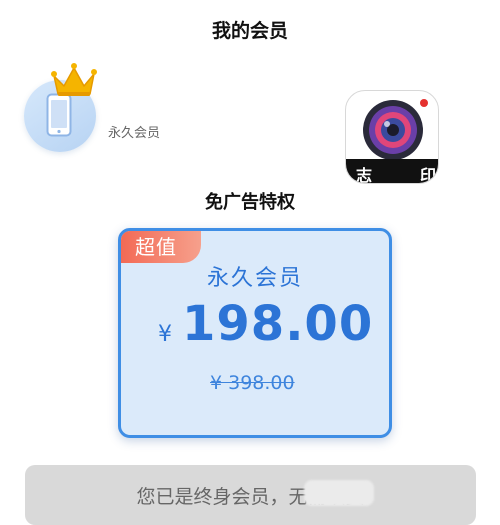 The height and width of the screenshot is (525, 500). Describe the element at coordinates (278, 324) in the screenshot. I see `price-value: 198.00` at that location.